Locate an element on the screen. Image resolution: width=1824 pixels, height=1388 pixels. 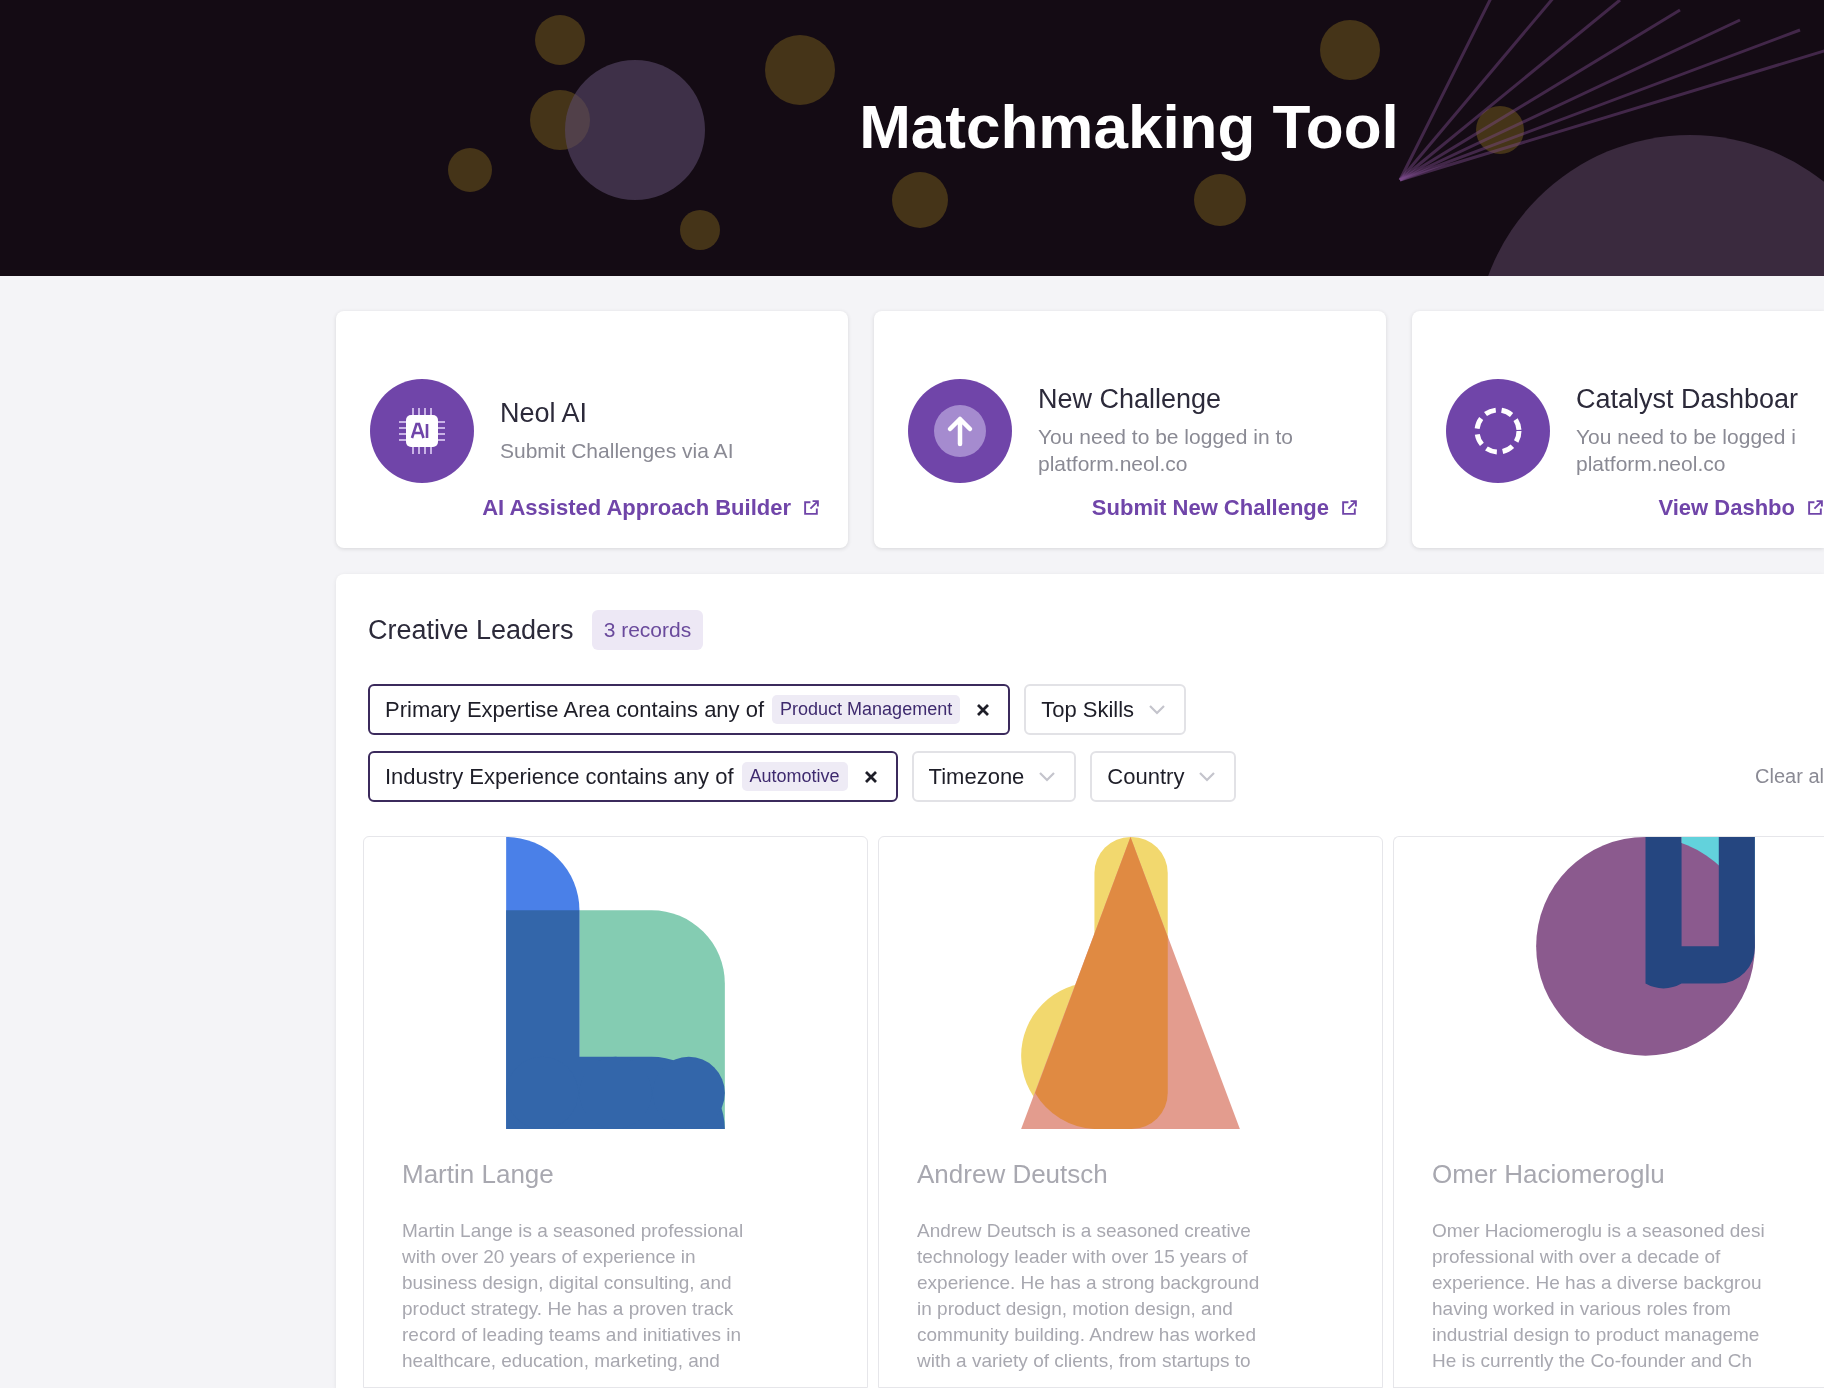
card-title: Neol AI is located at coordinates (544, 413).